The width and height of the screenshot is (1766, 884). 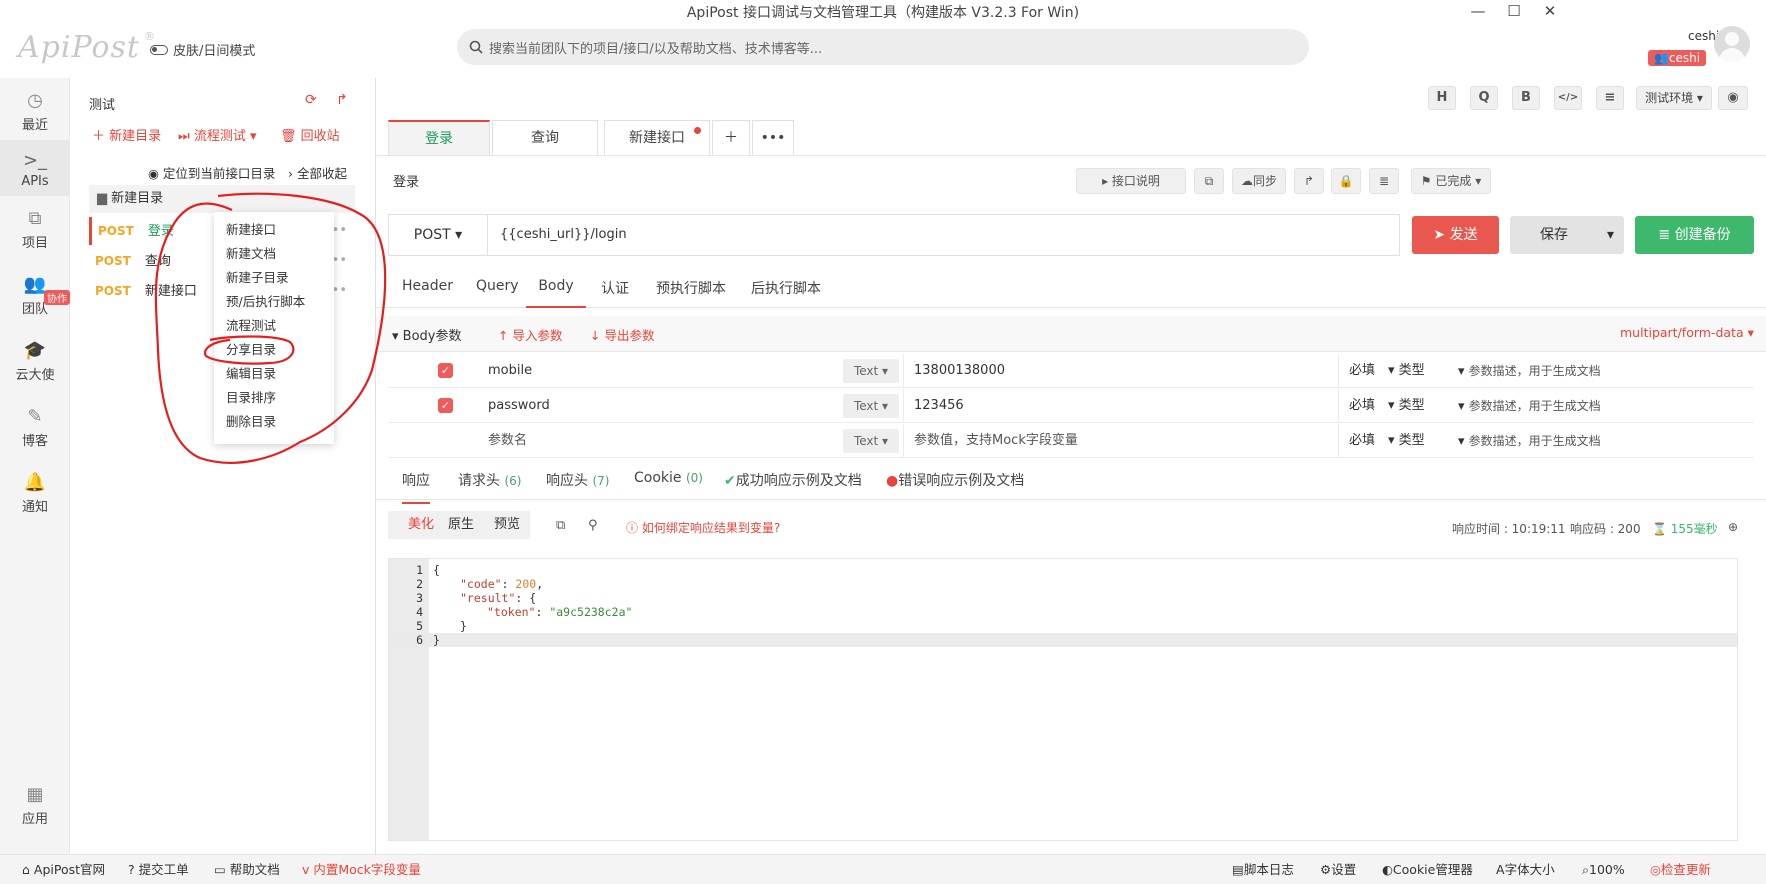 I want to click on tab-query: 查询, so click(x=545, y=137).